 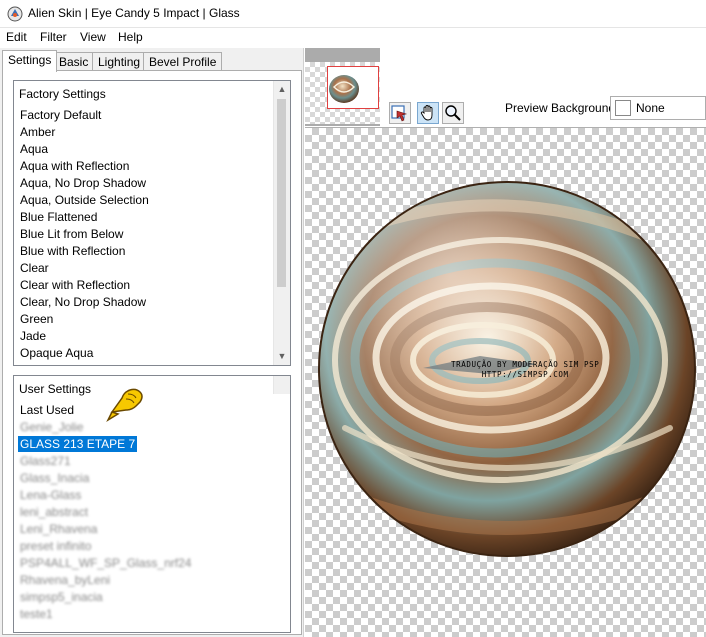 What do you see at coordinates (74, 166) in the screenshot?
I see `list-item: Aqua with Reflection` at bounding box center [74, 166].